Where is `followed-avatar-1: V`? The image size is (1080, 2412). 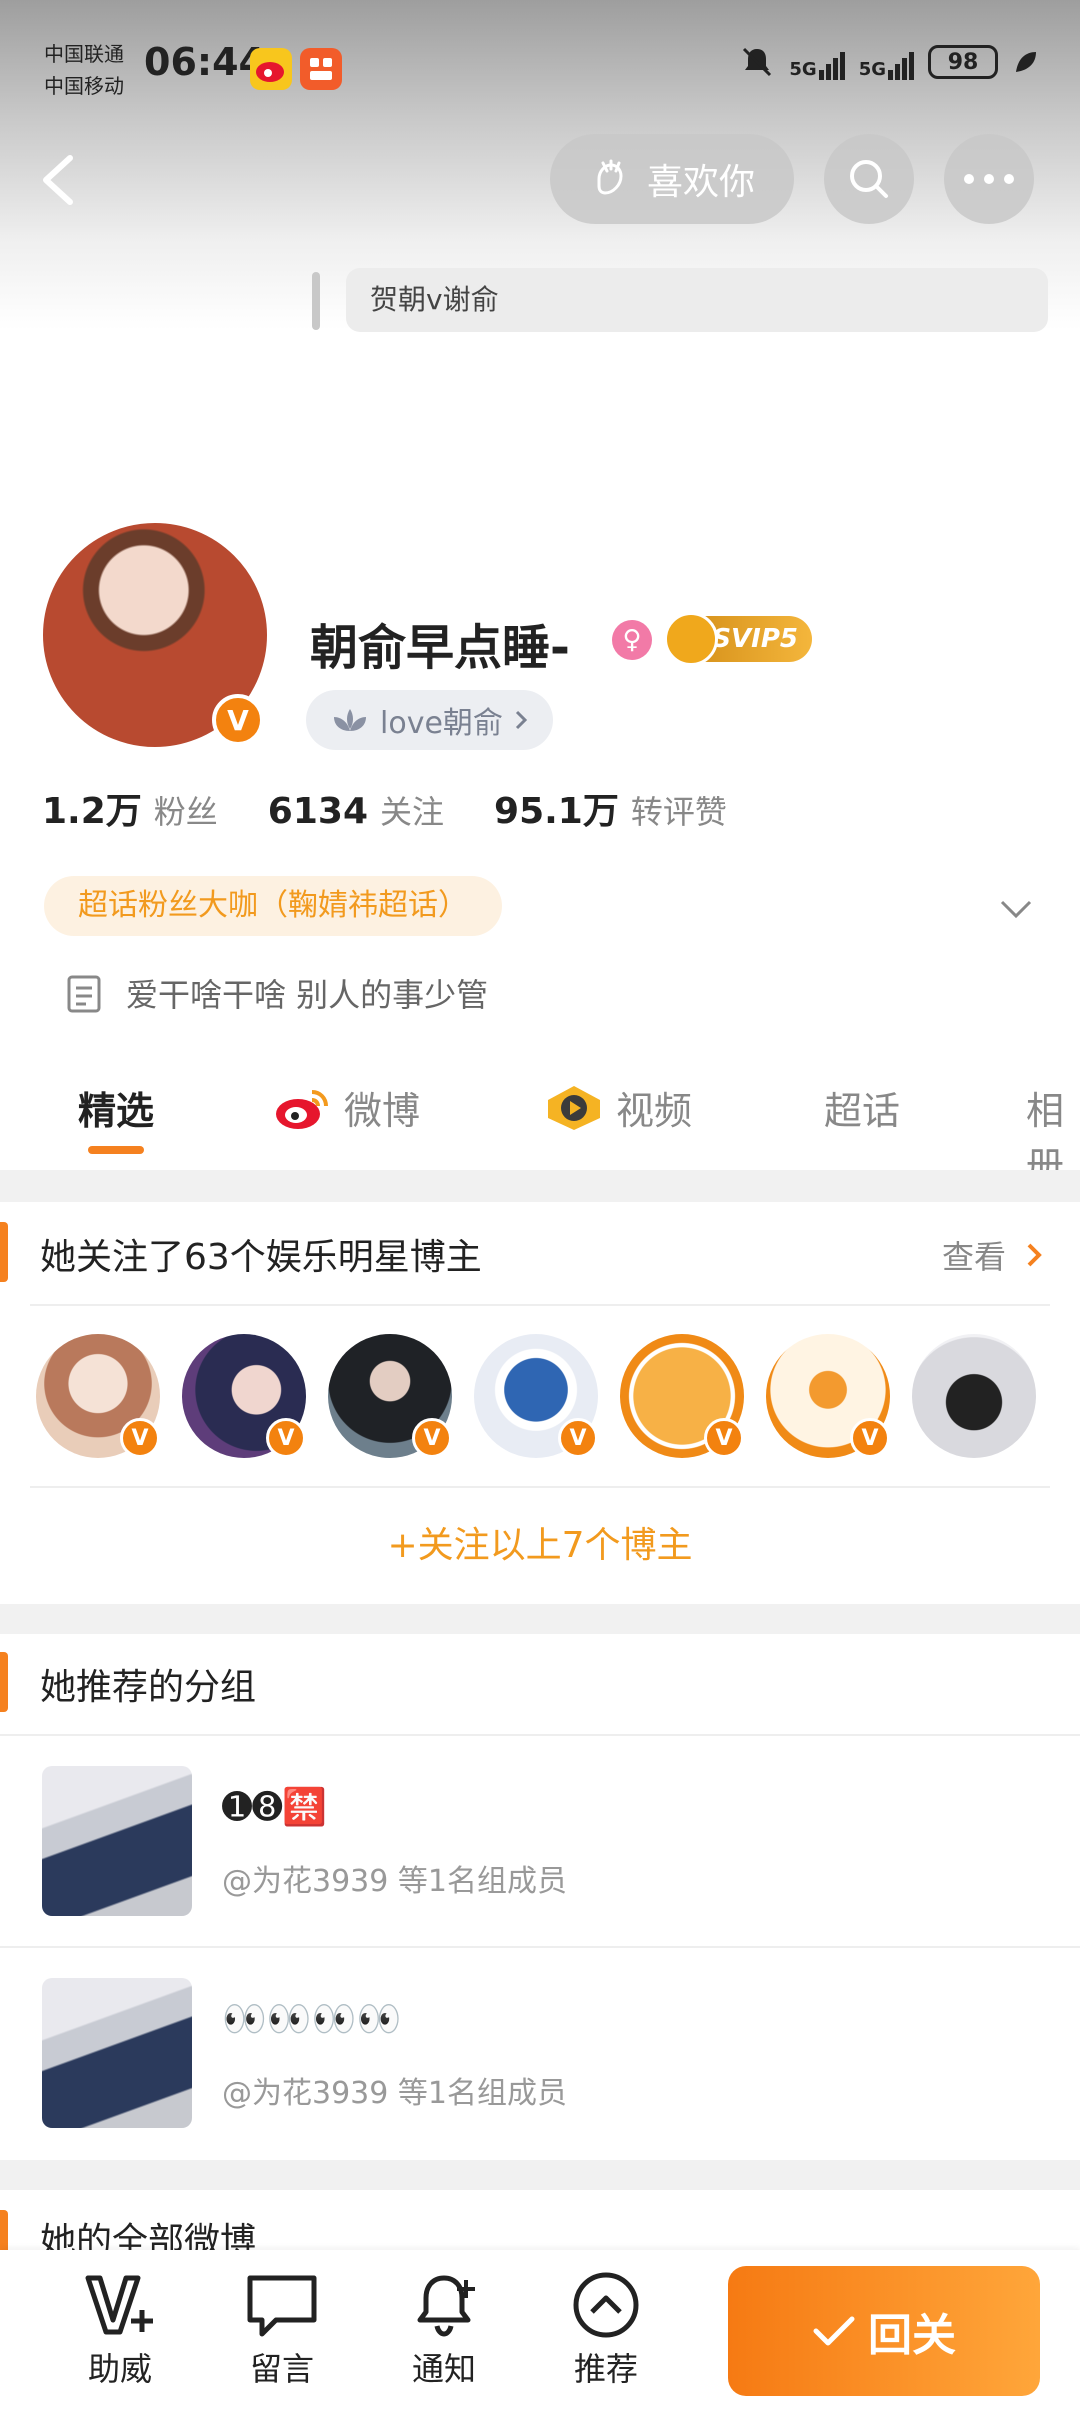
followed-avatar-1: V is located at coordinates (98, 1396).